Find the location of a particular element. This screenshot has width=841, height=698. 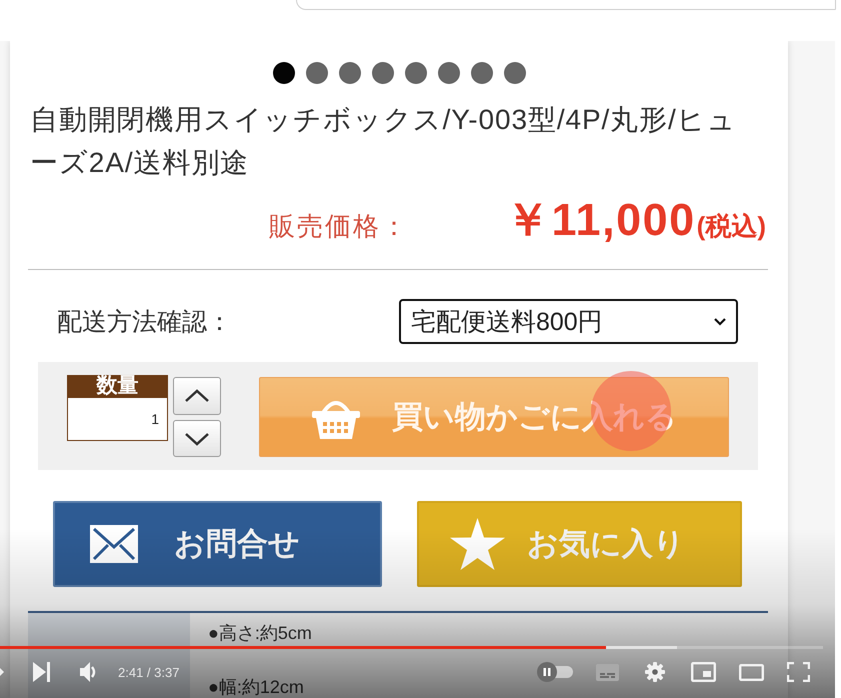

shipping-label: 配送方法確認： is located at coordinates (144, 322).